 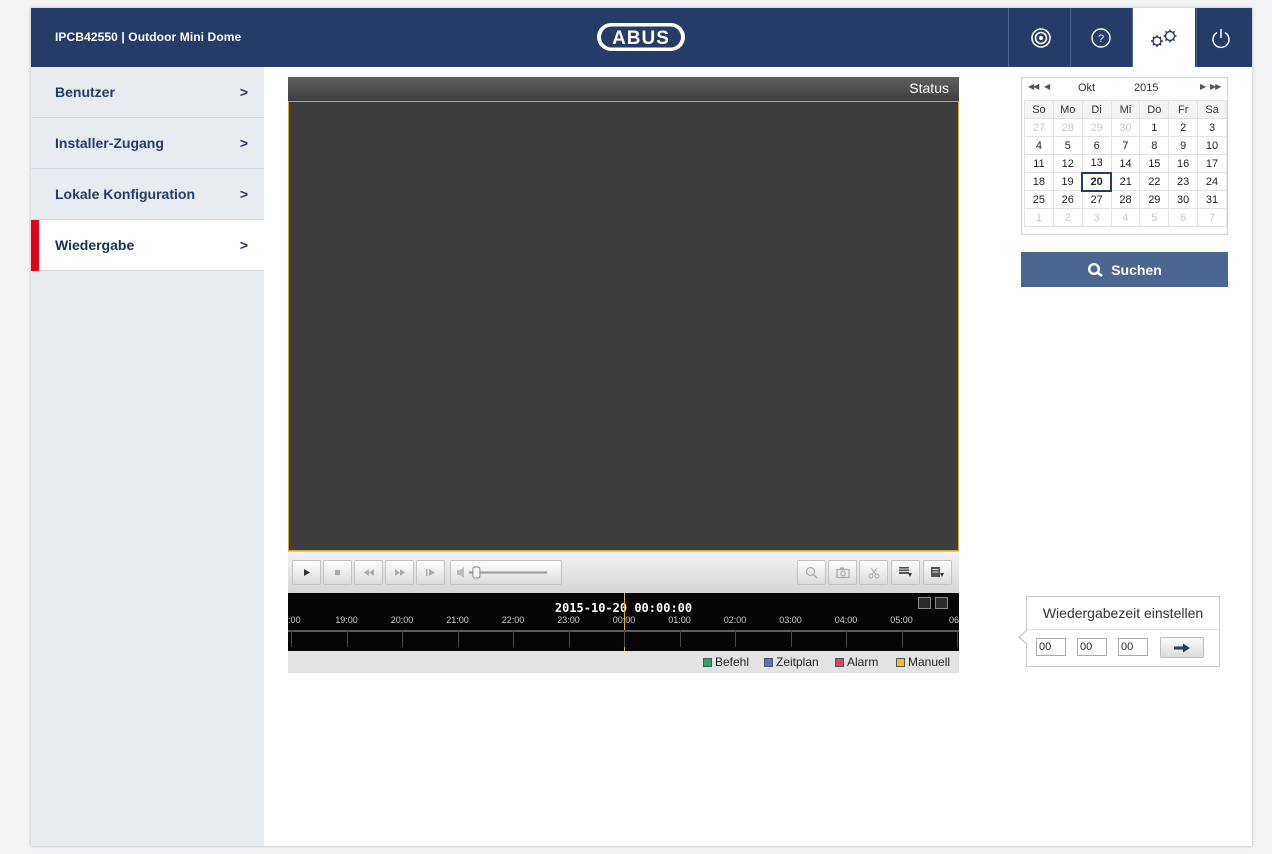 I want to click on second-field, so click(x=1133, y=647).